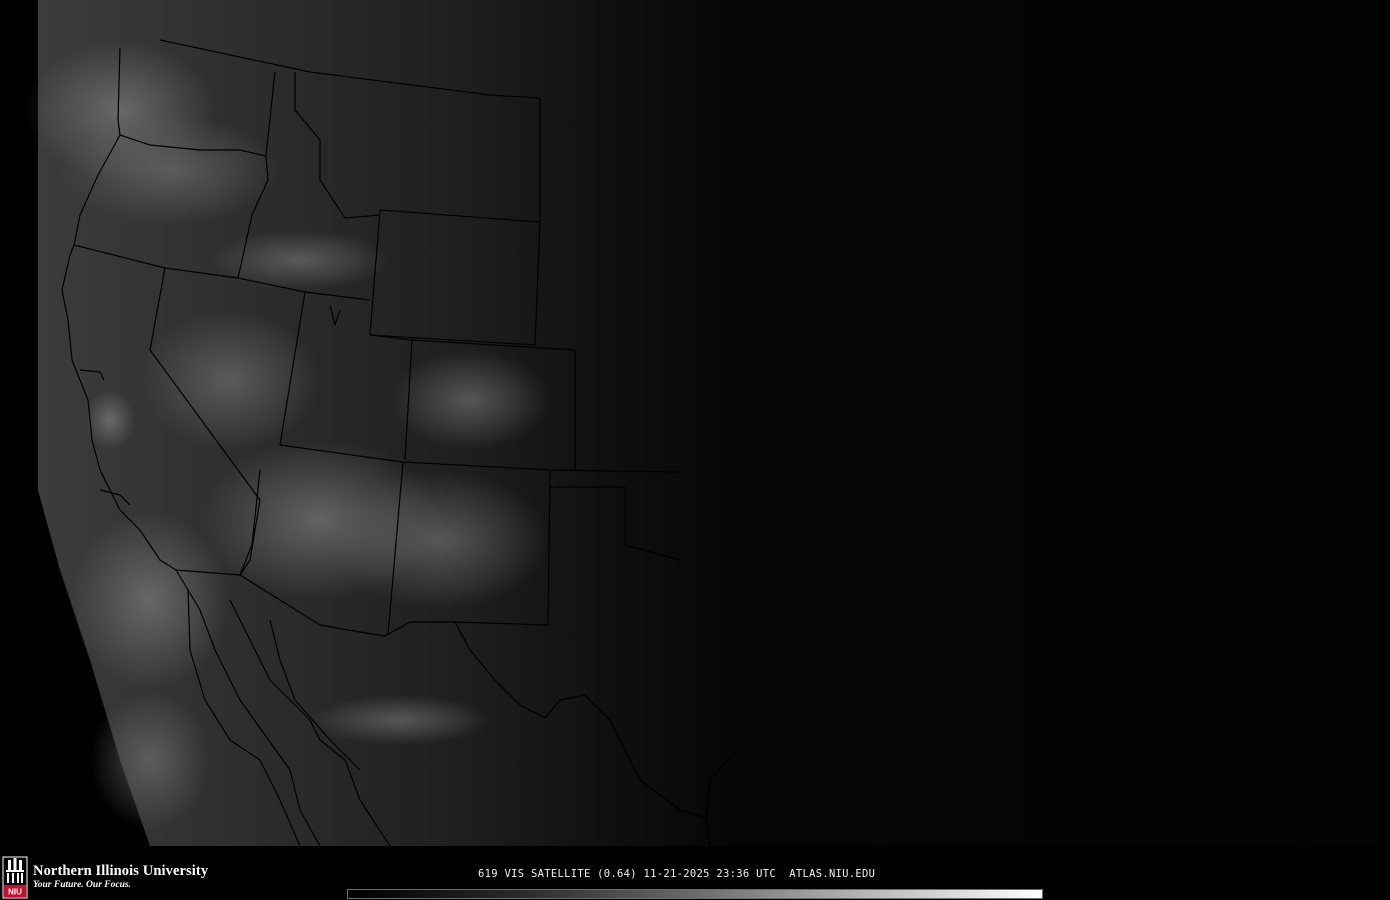  What do you see at coordinates (15, 877) in the screenshot?
I see `niu-seal-icon: NIU` at bounding box center [15, 877].